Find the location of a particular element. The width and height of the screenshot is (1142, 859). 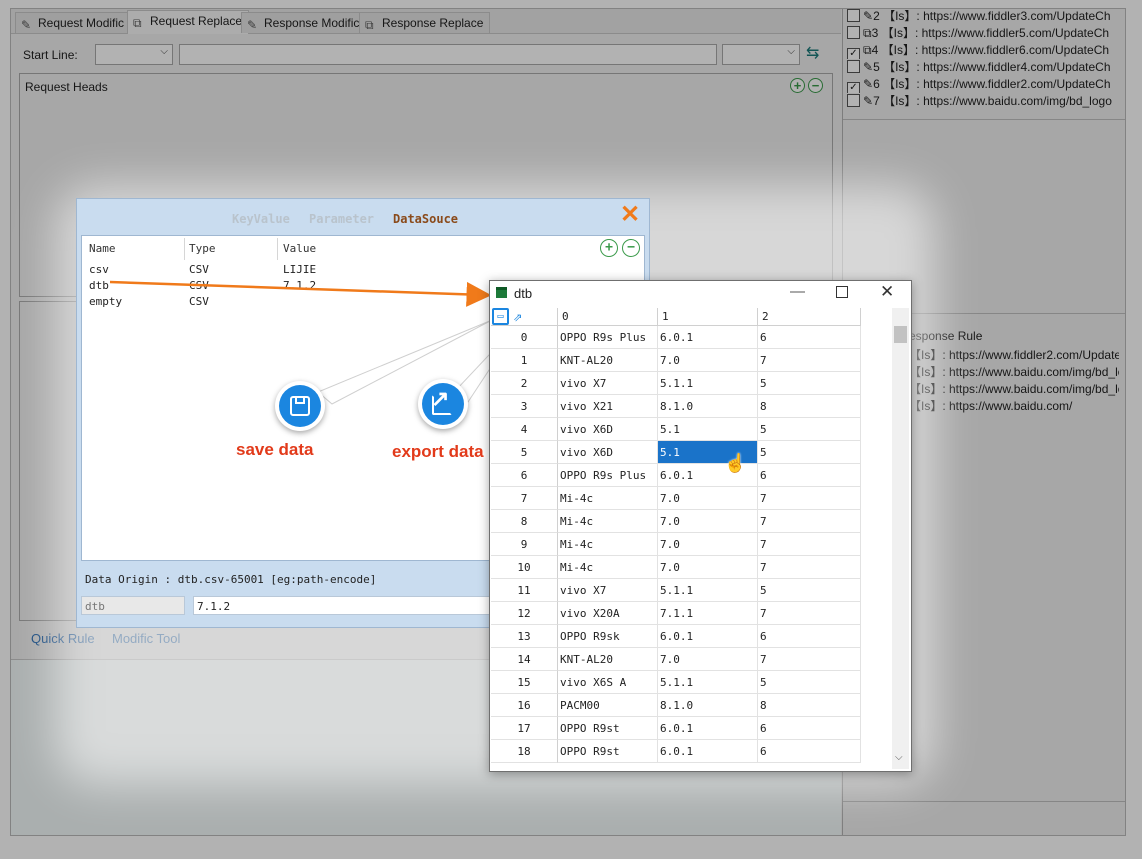

scroll-thumb is located at coordinates (900, 334).